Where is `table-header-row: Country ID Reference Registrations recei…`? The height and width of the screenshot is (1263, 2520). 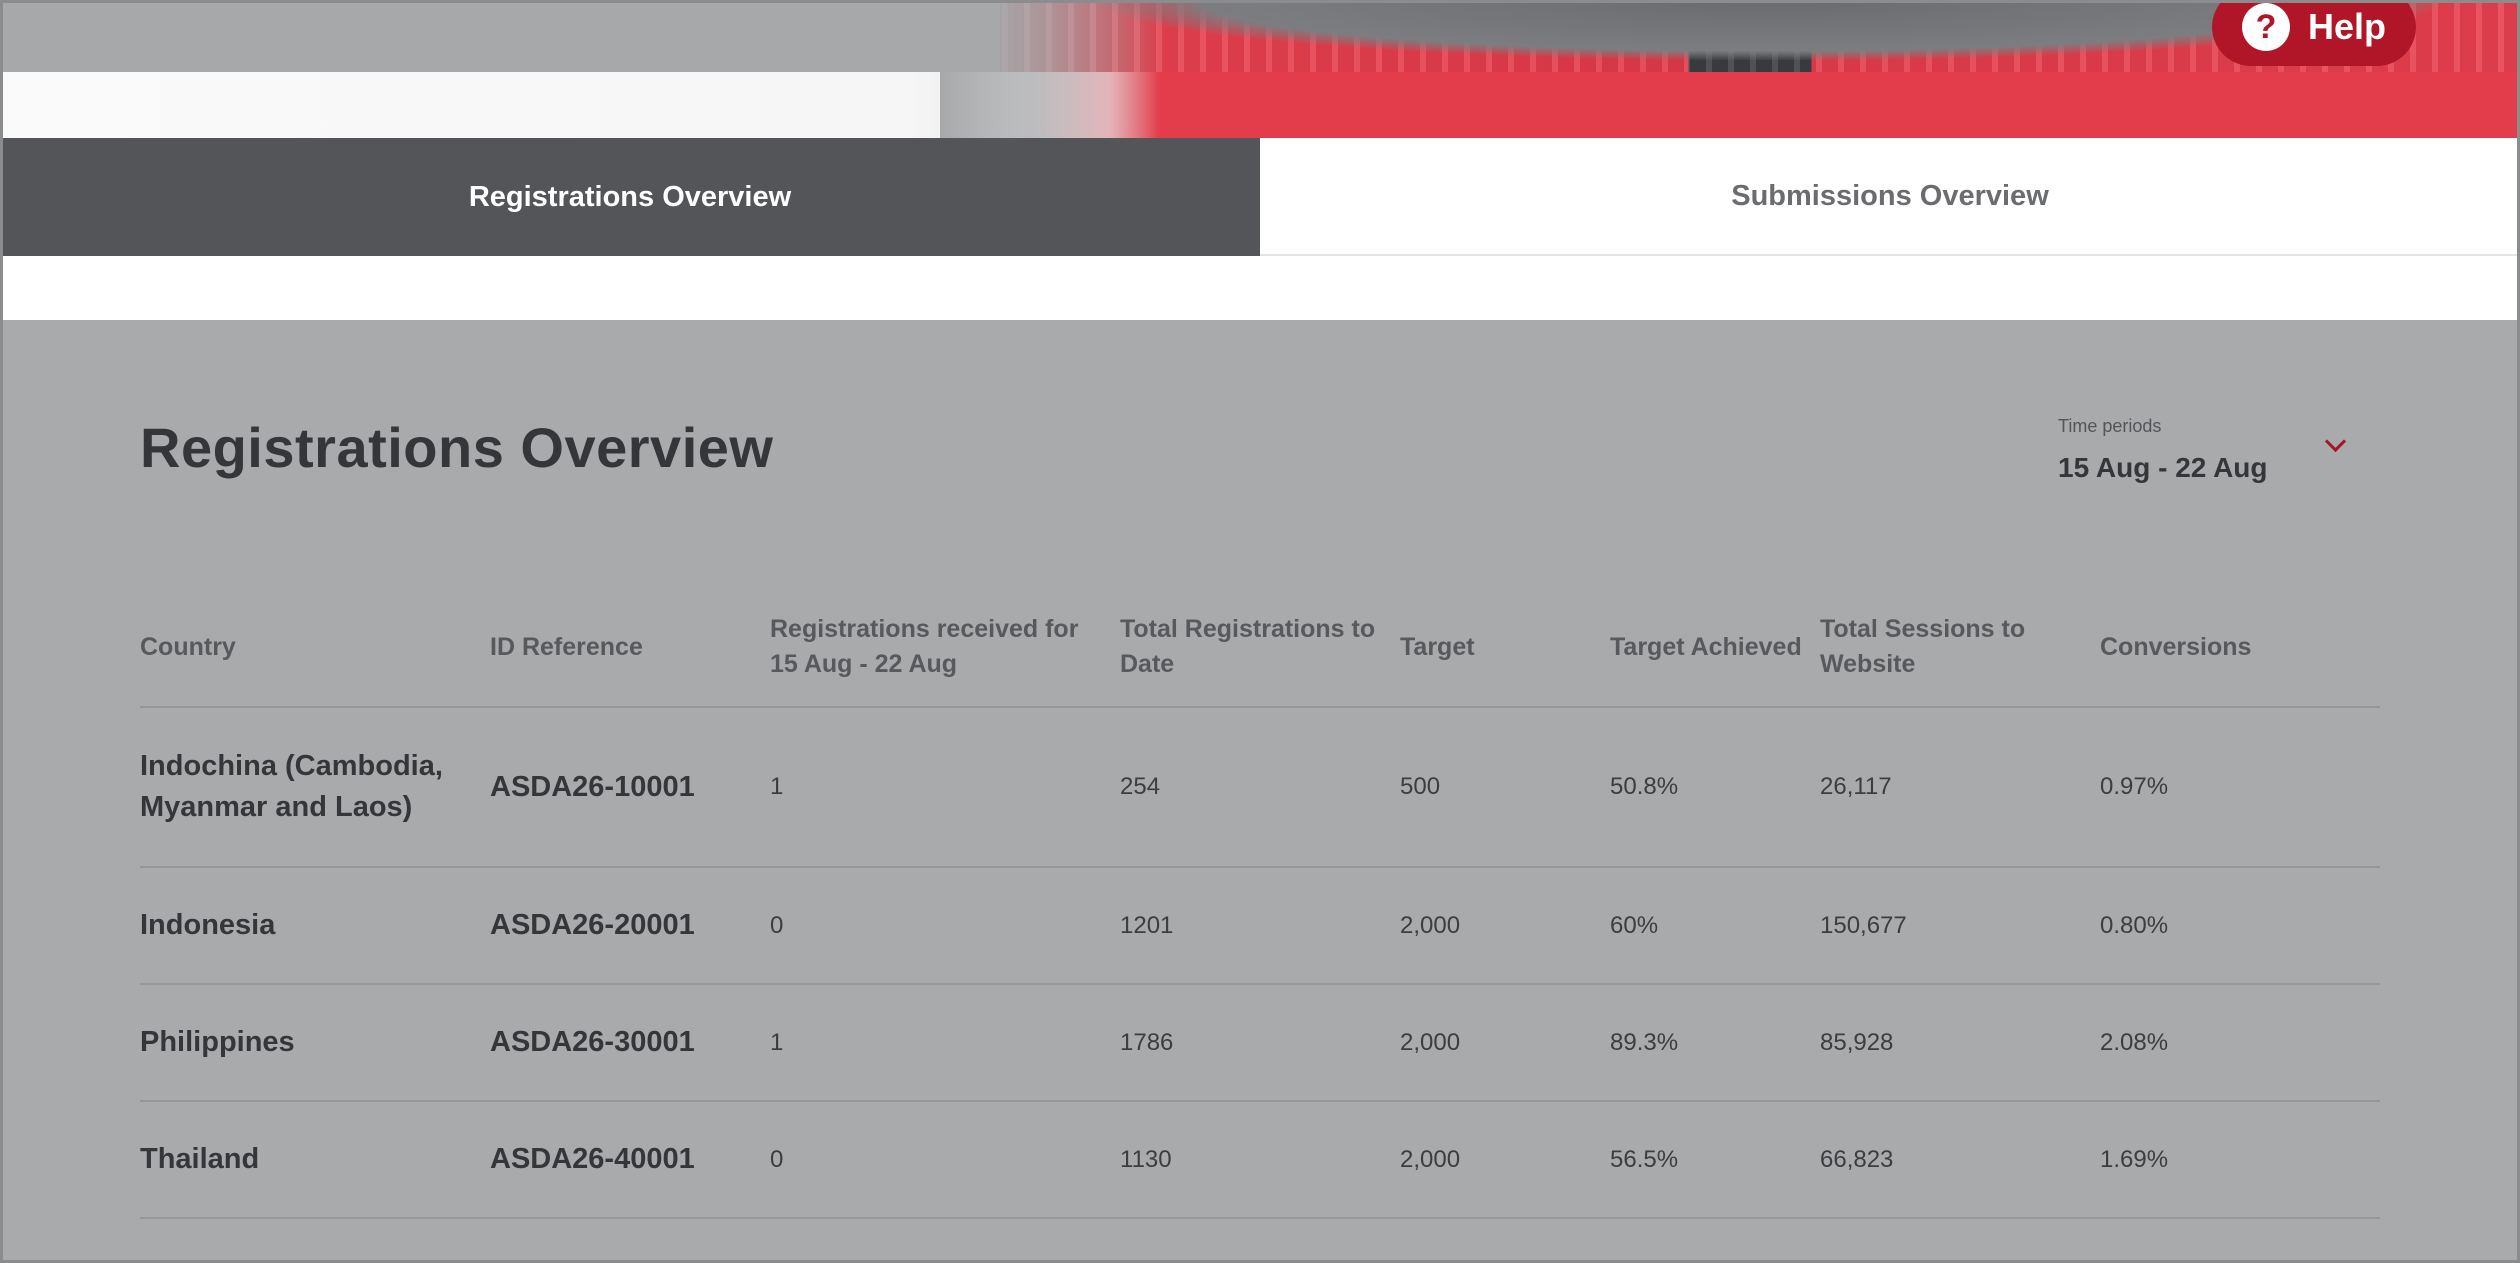
table-header-row: Country ID Reference Registrations recei… is located at coordinates (1260, 648).